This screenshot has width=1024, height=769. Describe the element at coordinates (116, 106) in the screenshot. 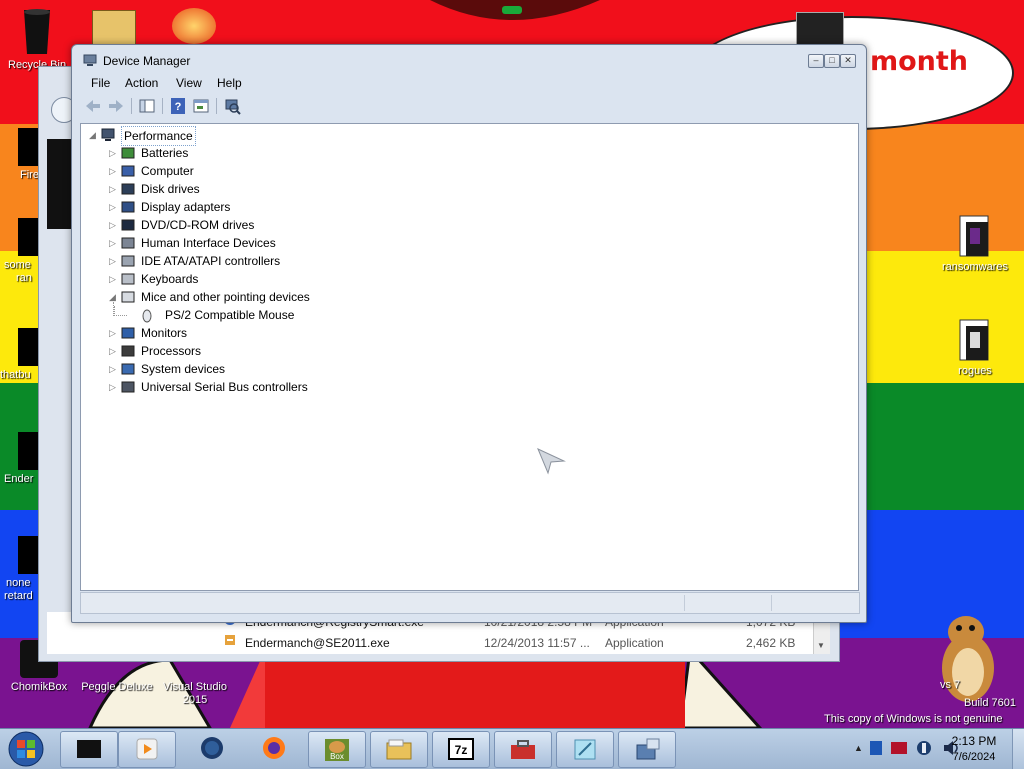

I see `forward-arrow-icon` at that location.